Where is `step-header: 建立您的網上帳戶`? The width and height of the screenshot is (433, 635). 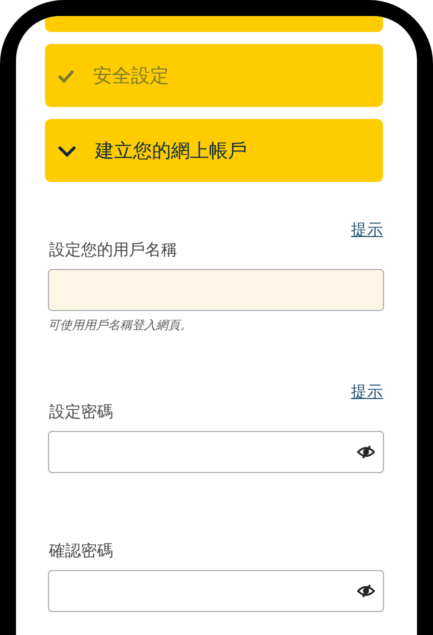
step-header: 建立您的網上帳戶 is located at coordinates (214, 150).